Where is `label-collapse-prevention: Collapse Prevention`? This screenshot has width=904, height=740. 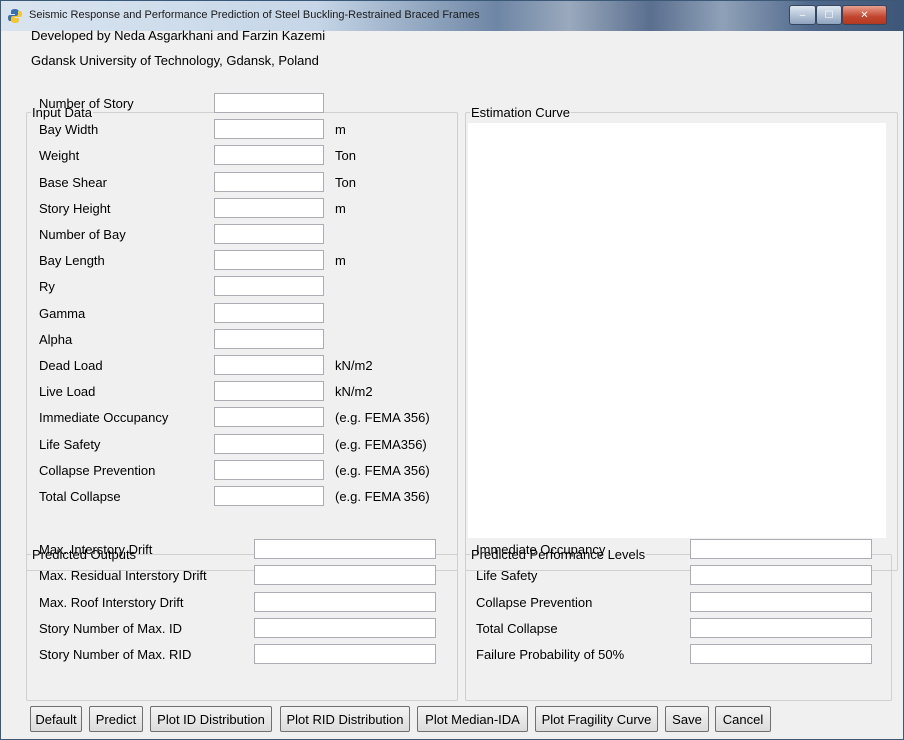 label-collapse-prevention: Collapse Prevention is located at coordinates (97, 470).